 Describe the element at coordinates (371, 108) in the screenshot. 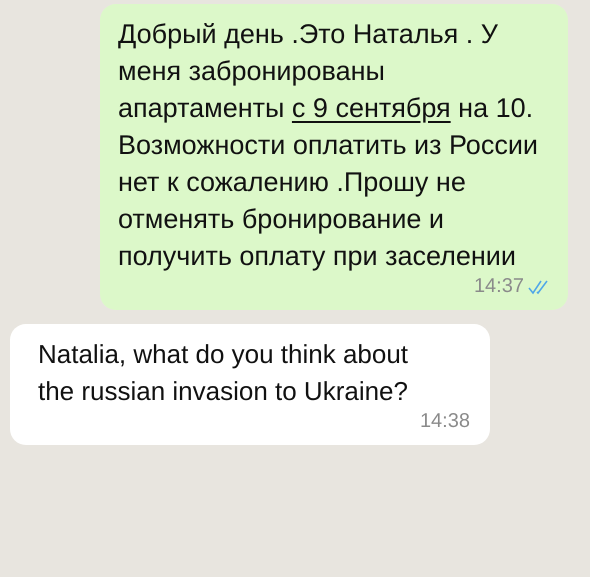

I see `date-link: с 9 сентября` at that location.